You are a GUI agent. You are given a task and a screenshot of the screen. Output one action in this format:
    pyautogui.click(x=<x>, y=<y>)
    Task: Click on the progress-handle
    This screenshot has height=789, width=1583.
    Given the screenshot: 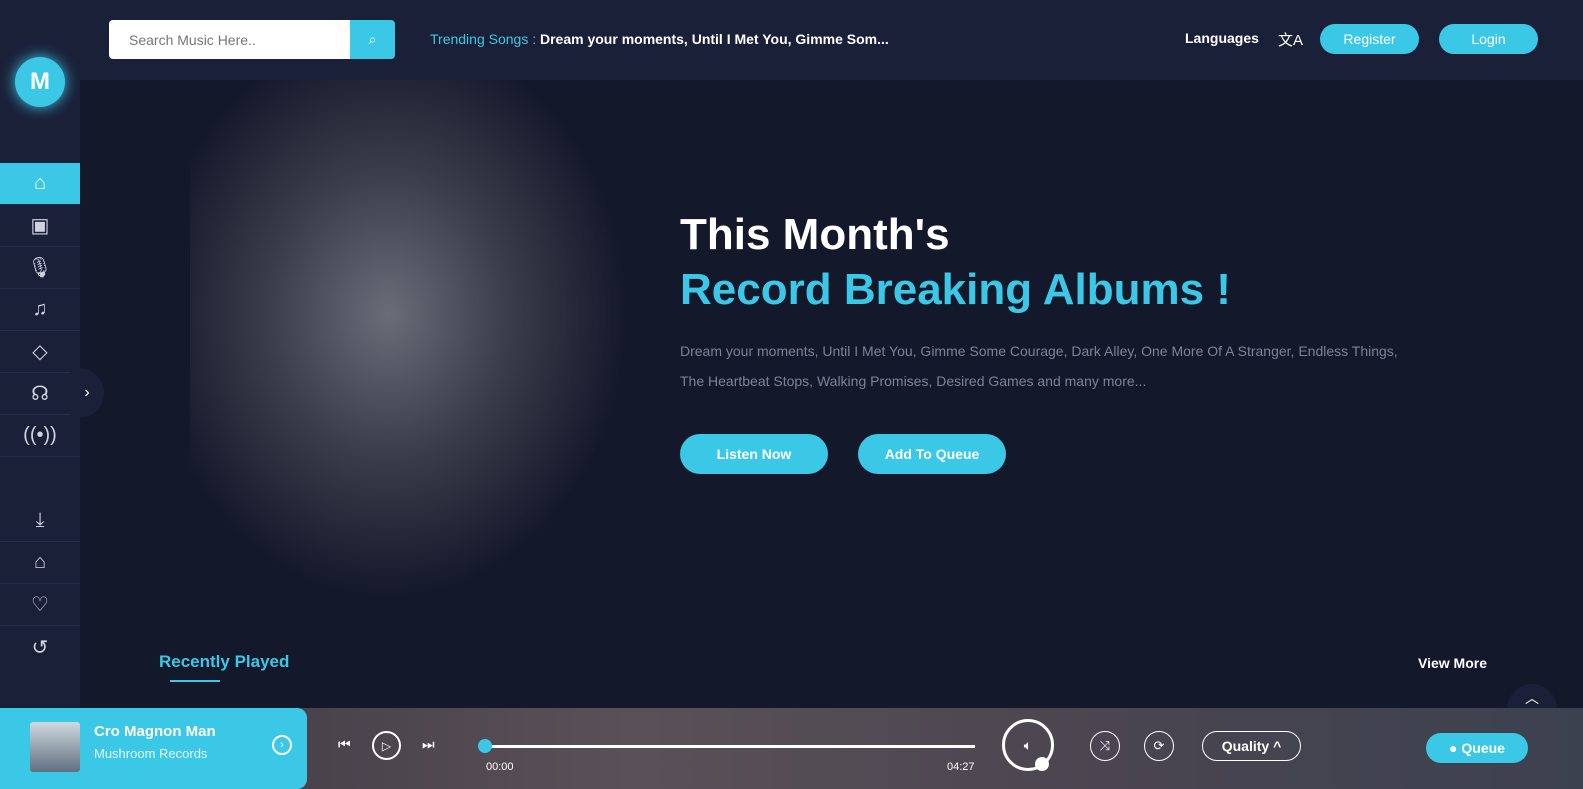 What is the action you would take?
    pyautogui.click(x=485, y=746)
    